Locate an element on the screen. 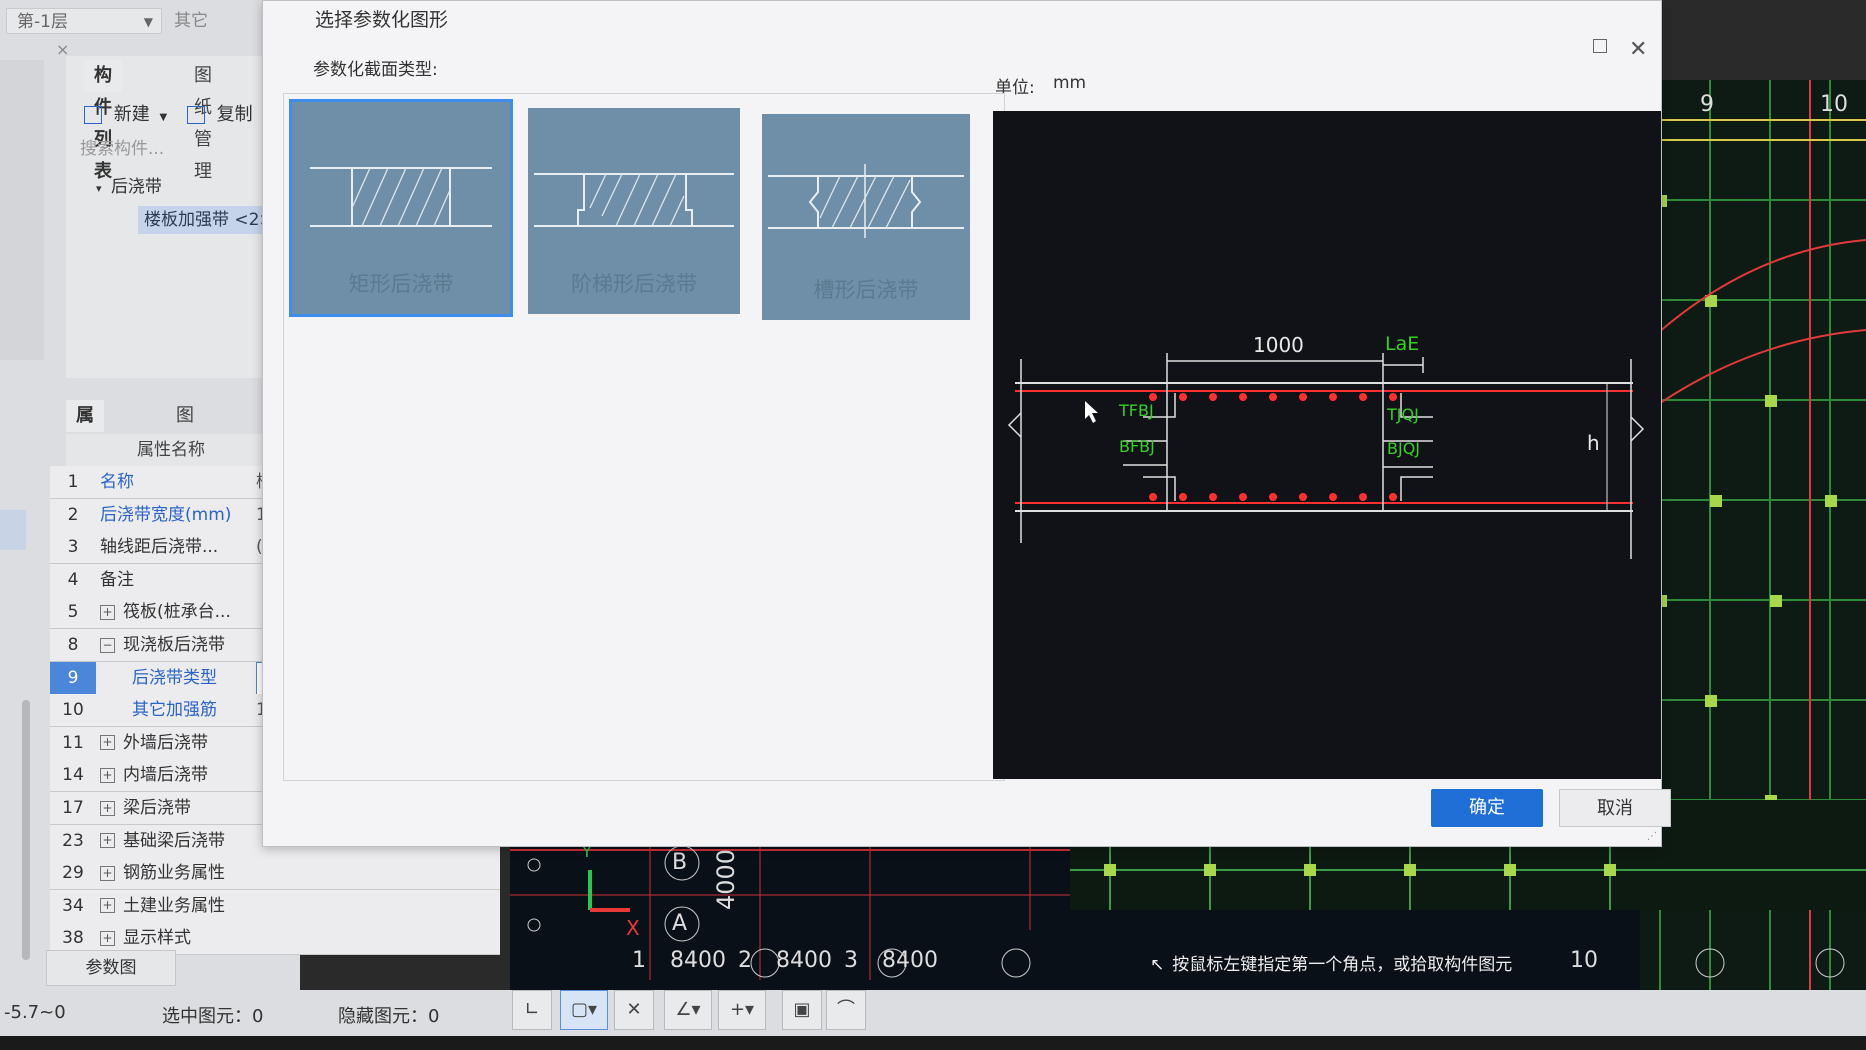 Image resolution: width=1866 pixels, height=1050 pixels. axis-label-b: B is located at coordinates (680, 862).